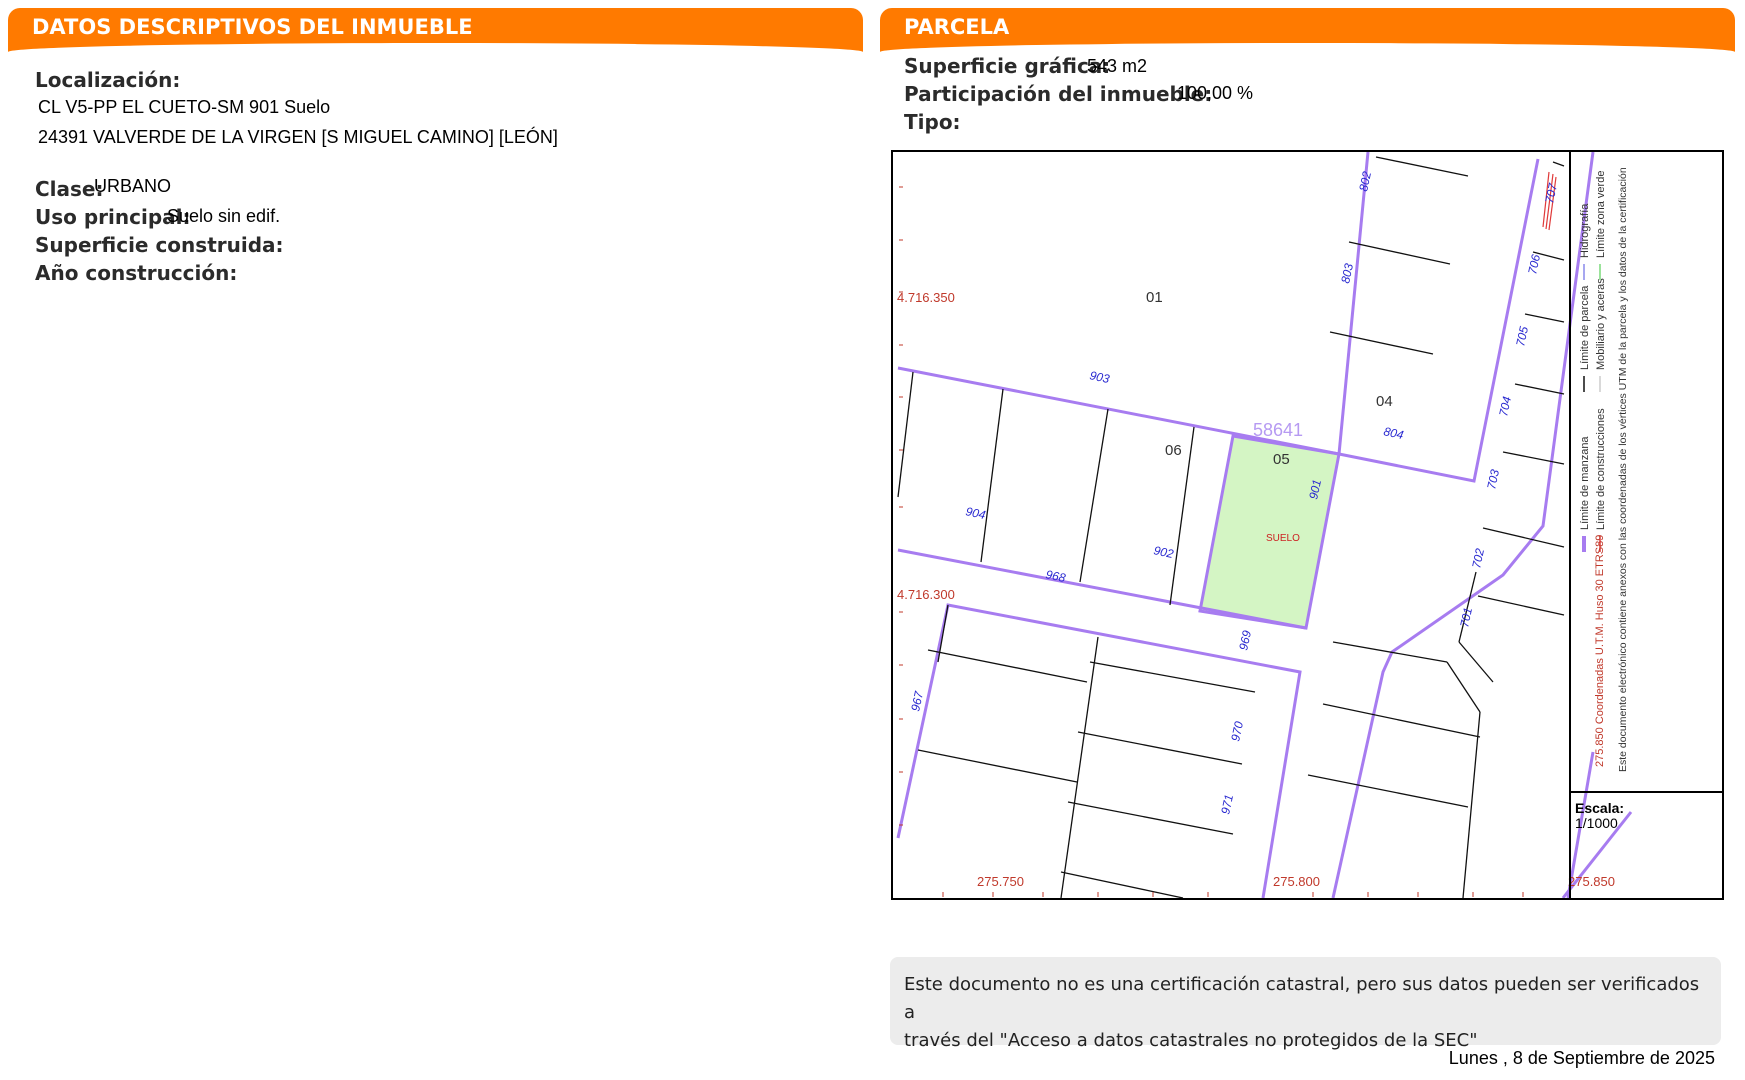 The height and width of the screenshot is (1080, 1745). Describe the element at coordinates (224, 216) in the screenshot. I see `uso-principal-value: Suelo sin edif.` at that location.